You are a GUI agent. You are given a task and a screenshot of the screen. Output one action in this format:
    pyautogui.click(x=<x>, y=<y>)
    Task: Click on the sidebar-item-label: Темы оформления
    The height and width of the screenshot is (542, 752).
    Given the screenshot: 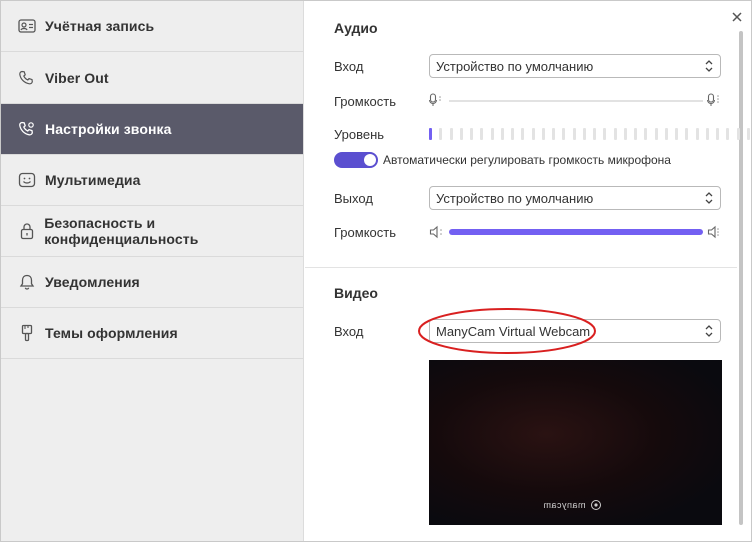 What is the action you would take?
    pyautogui.click(x=111, y=333)
    